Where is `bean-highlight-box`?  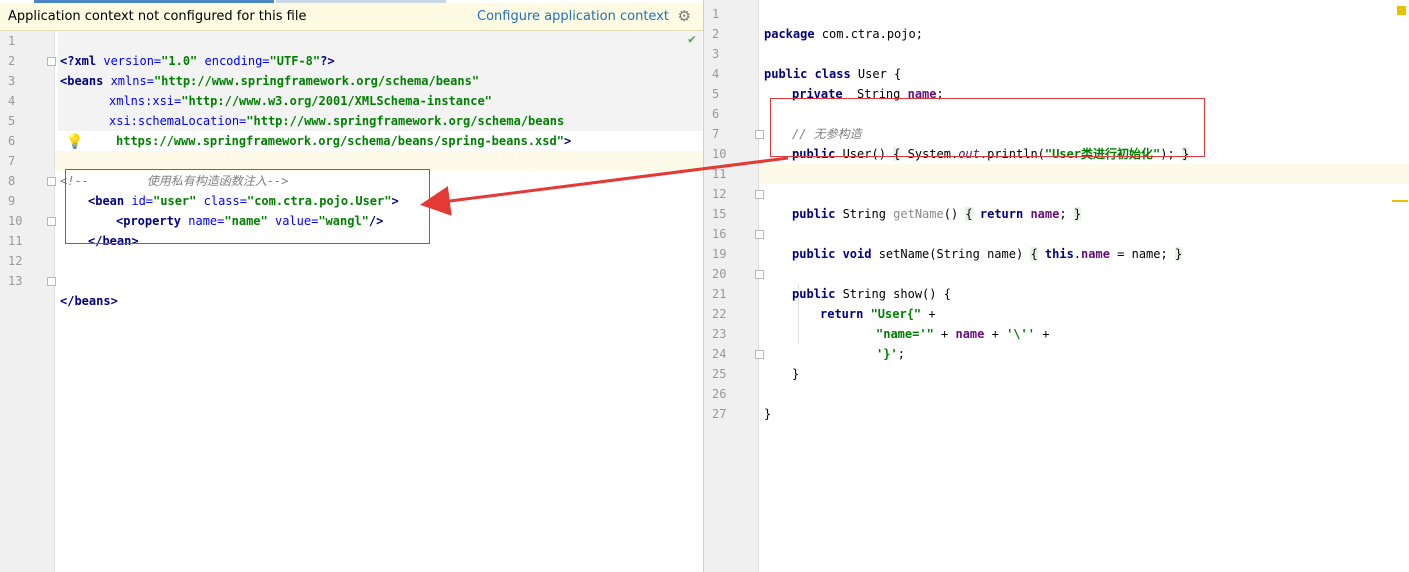 bean-highlight-box is located at coordinates (247, 206).